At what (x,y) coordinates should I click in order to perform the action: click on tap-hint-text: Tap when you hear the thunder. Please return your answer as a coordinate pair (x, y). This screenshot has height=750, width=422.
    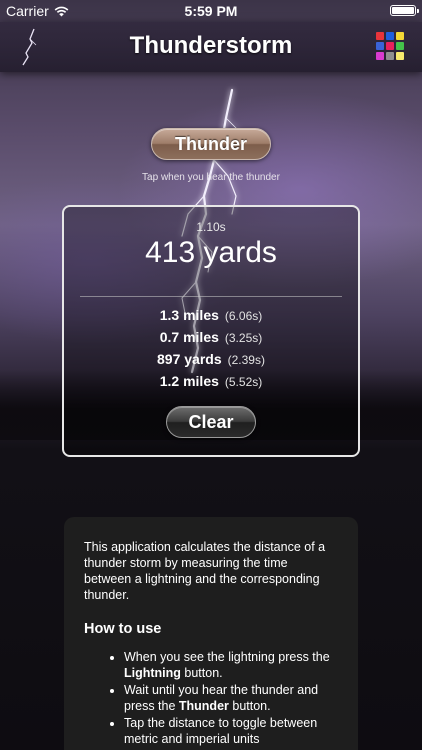
    Looking at the image, I should click on (211, 177).